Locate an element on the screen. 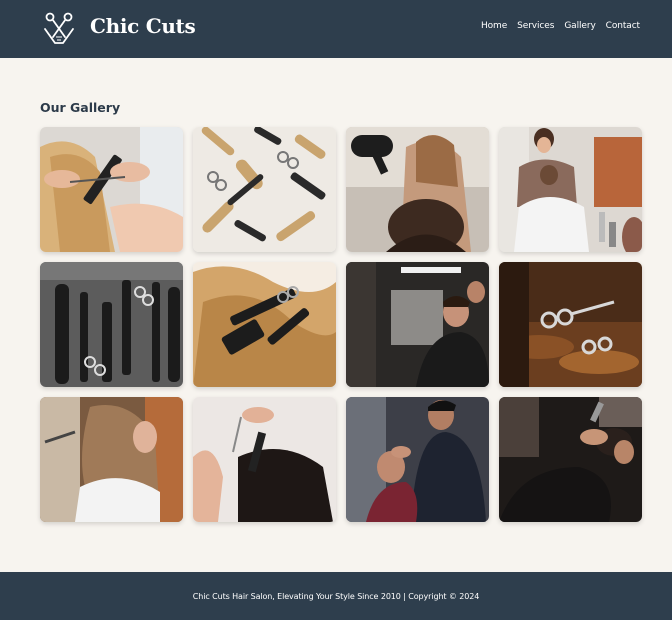 Image resolution: width=672 pixels, height=620 pixels. gallery-image-woman-long-hair is located at coordinates (111, 459).